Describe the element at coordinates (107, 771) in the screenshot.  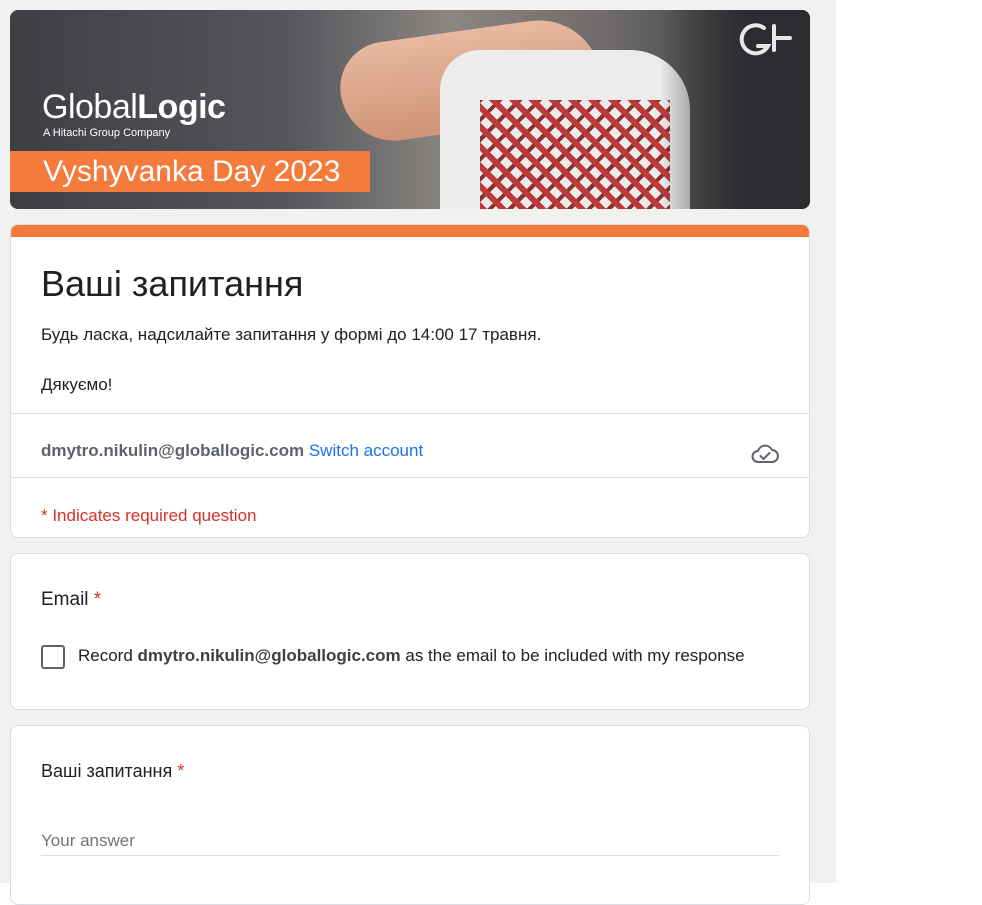
I see `question-title-text: Ваші запитання` at that location.